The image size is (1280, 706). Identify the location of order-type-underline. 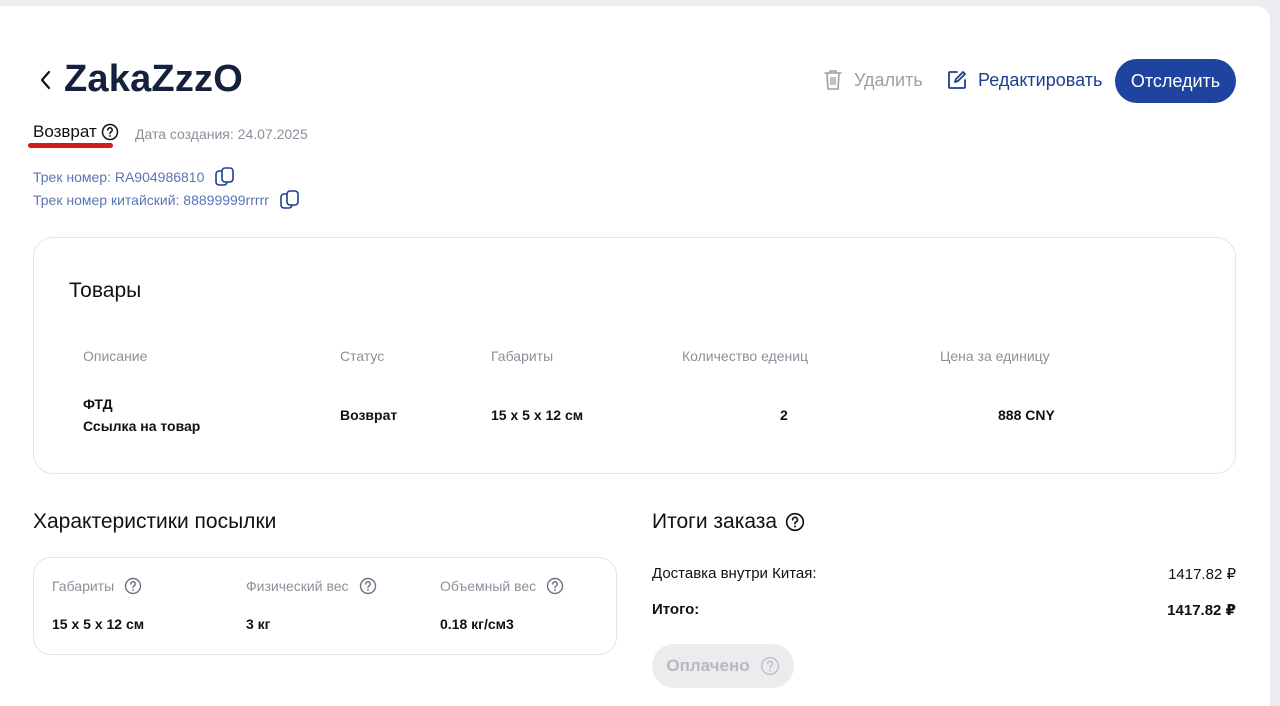
(70, 145).